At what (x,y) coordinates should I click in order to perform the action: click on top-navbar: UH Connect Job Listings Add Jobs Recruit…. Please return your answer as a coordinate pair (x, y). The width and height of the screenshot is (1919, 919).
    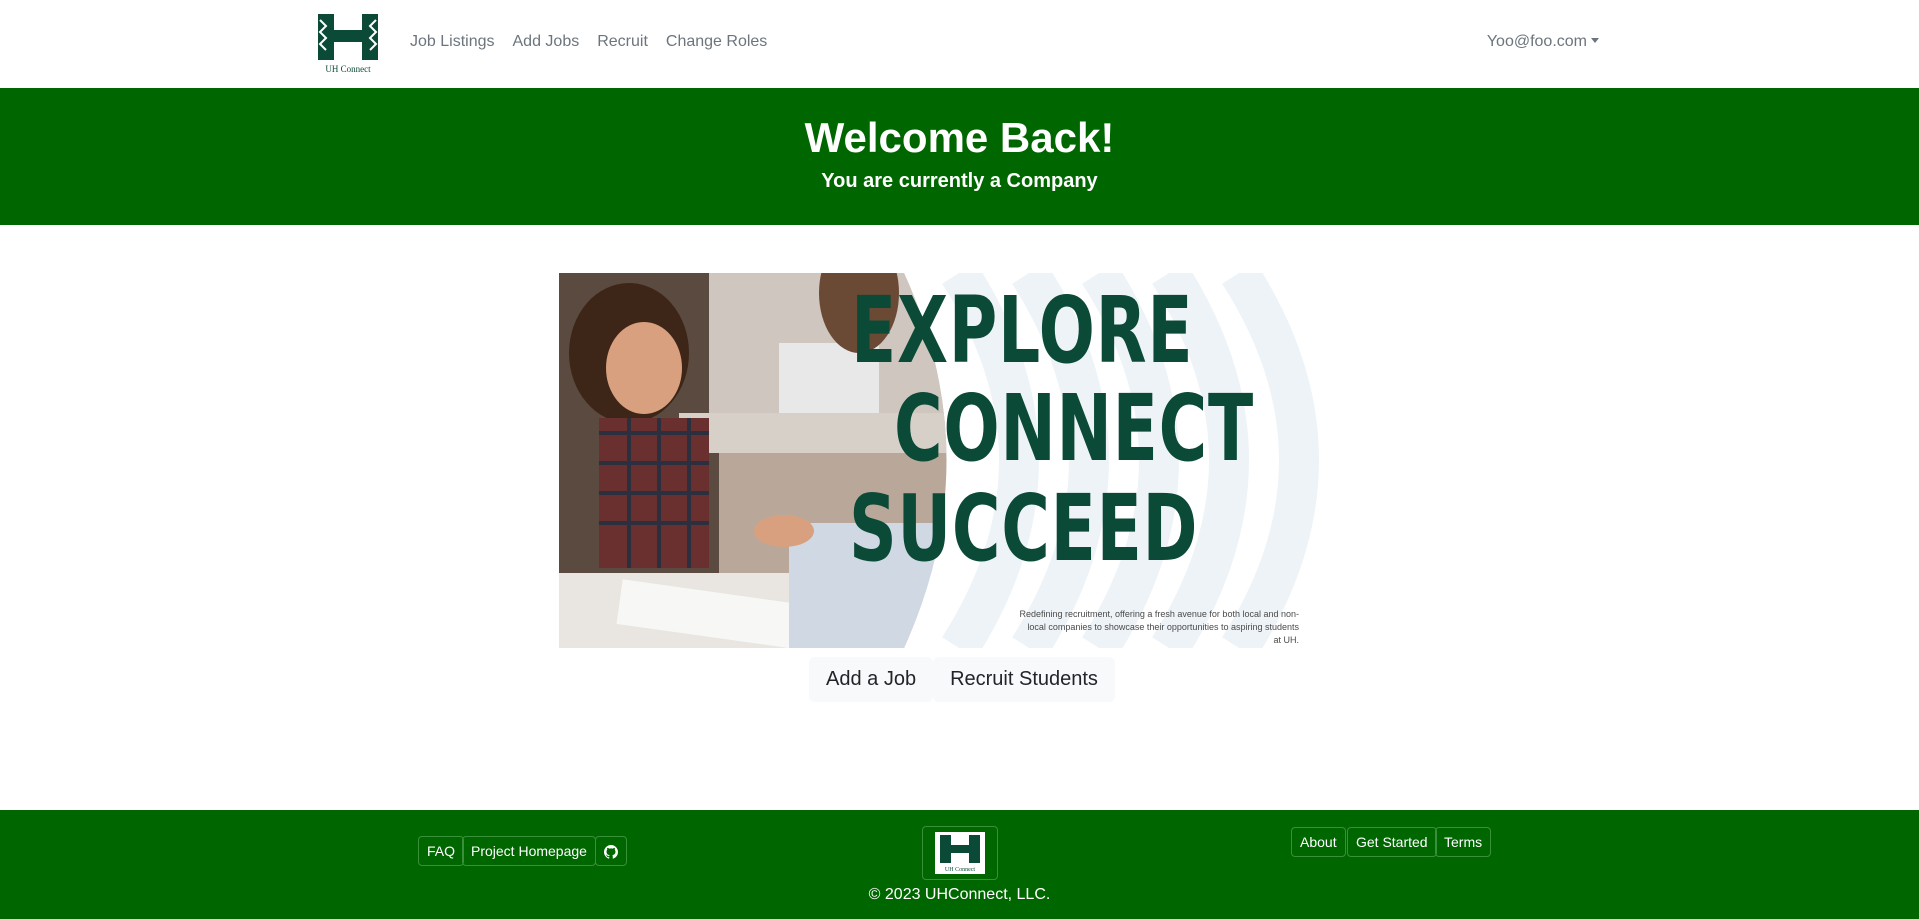
    Looking at the image, I should click on (959, 44).